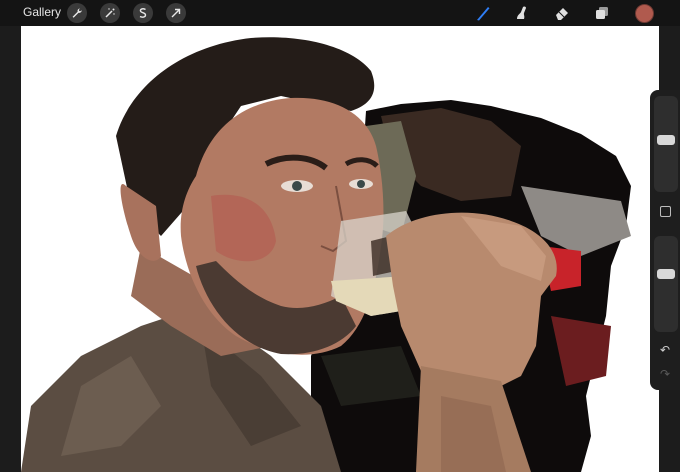 The width and height of the screenshot is (680, 472). I want to click on actions-button, so click(77, 13).